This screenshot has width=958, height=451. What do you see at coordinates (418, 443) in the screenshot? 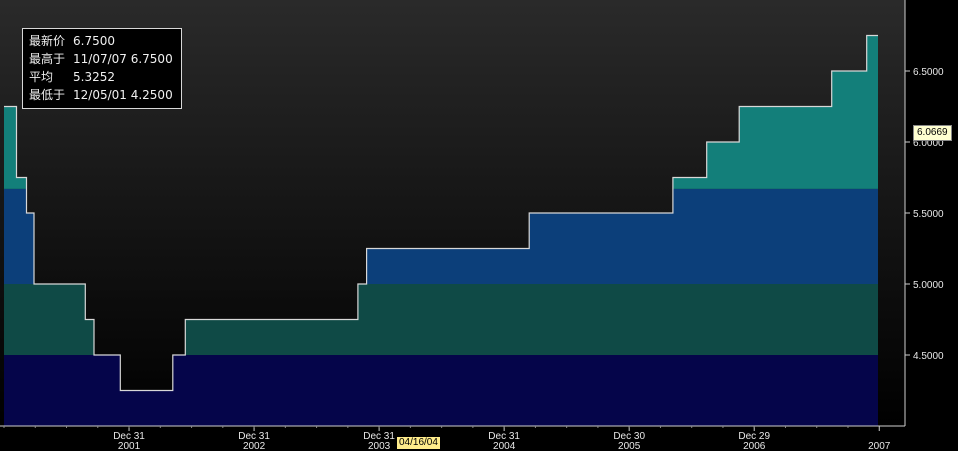
I see `cursor-date-badge: 04/16/04` at bounding box center [418, 443].